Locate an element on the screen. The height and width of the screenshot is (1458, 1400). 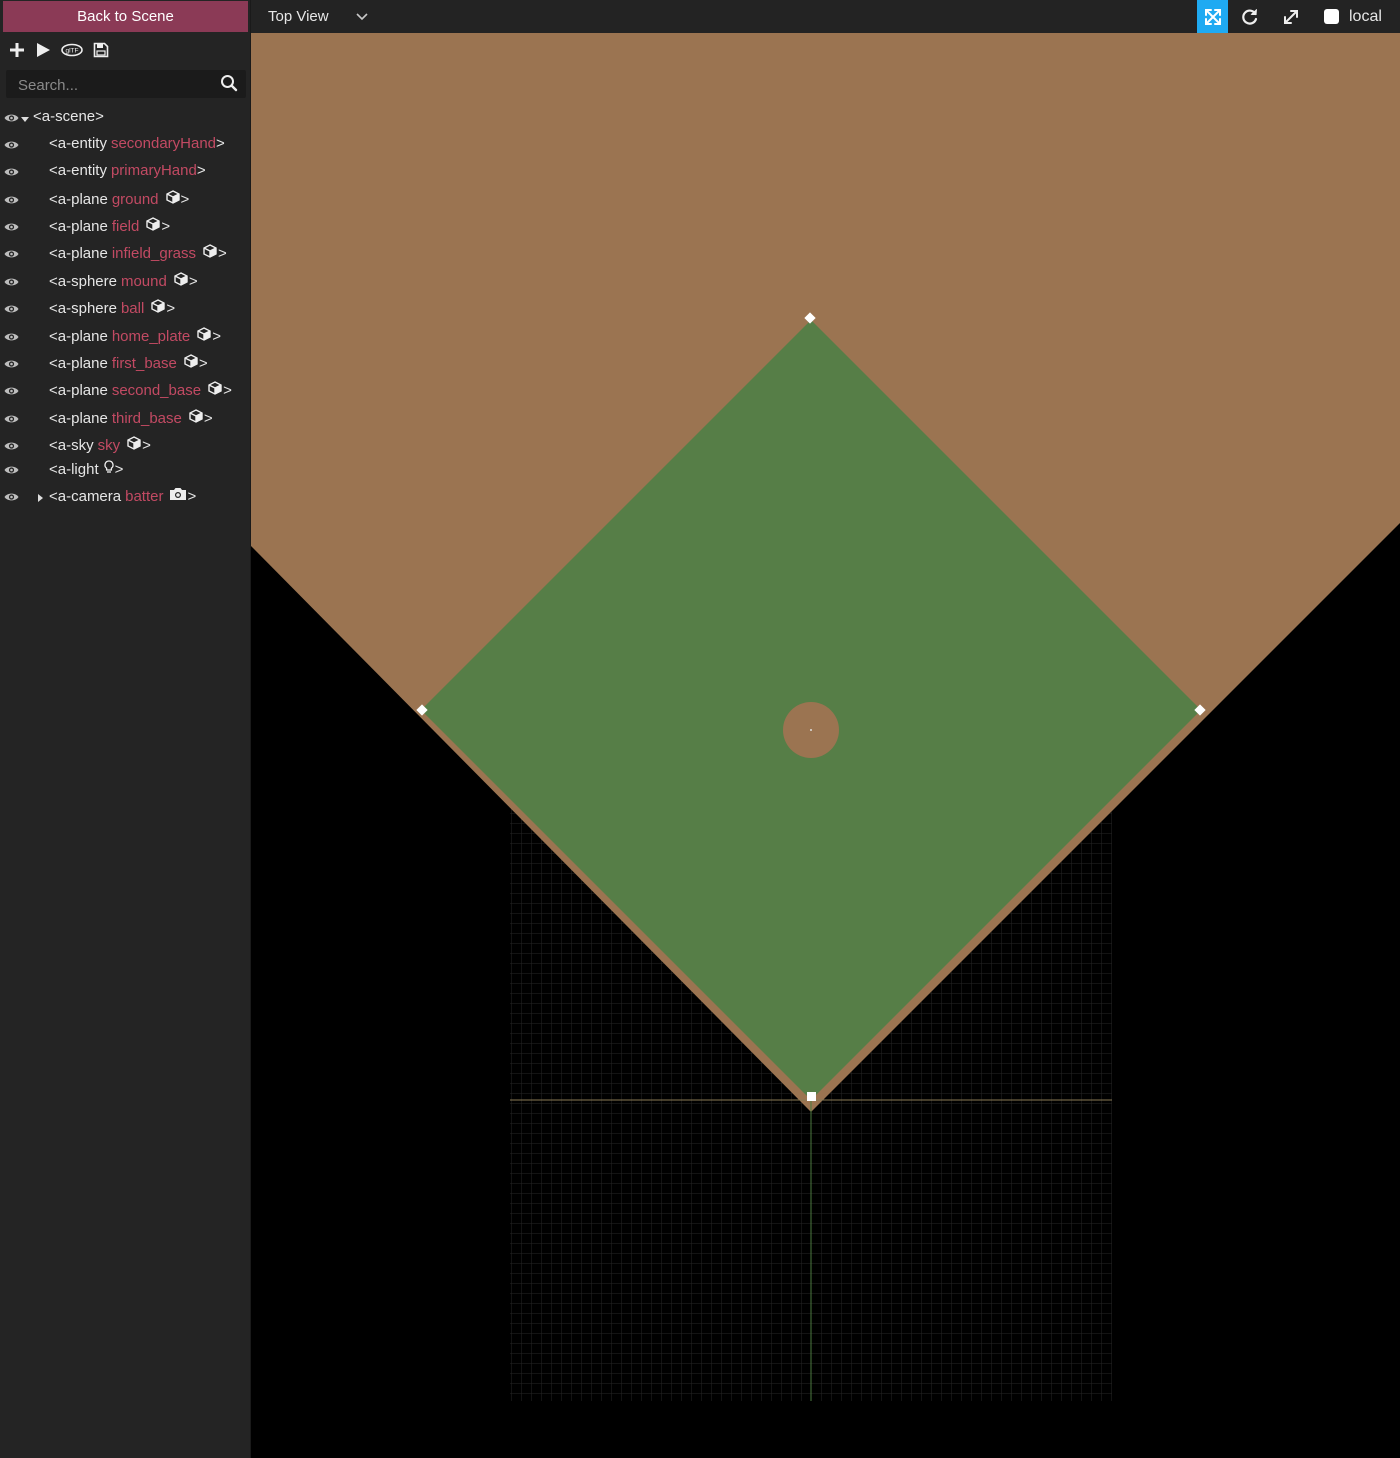
caret-right-icon is located at coordinates (40, 496).